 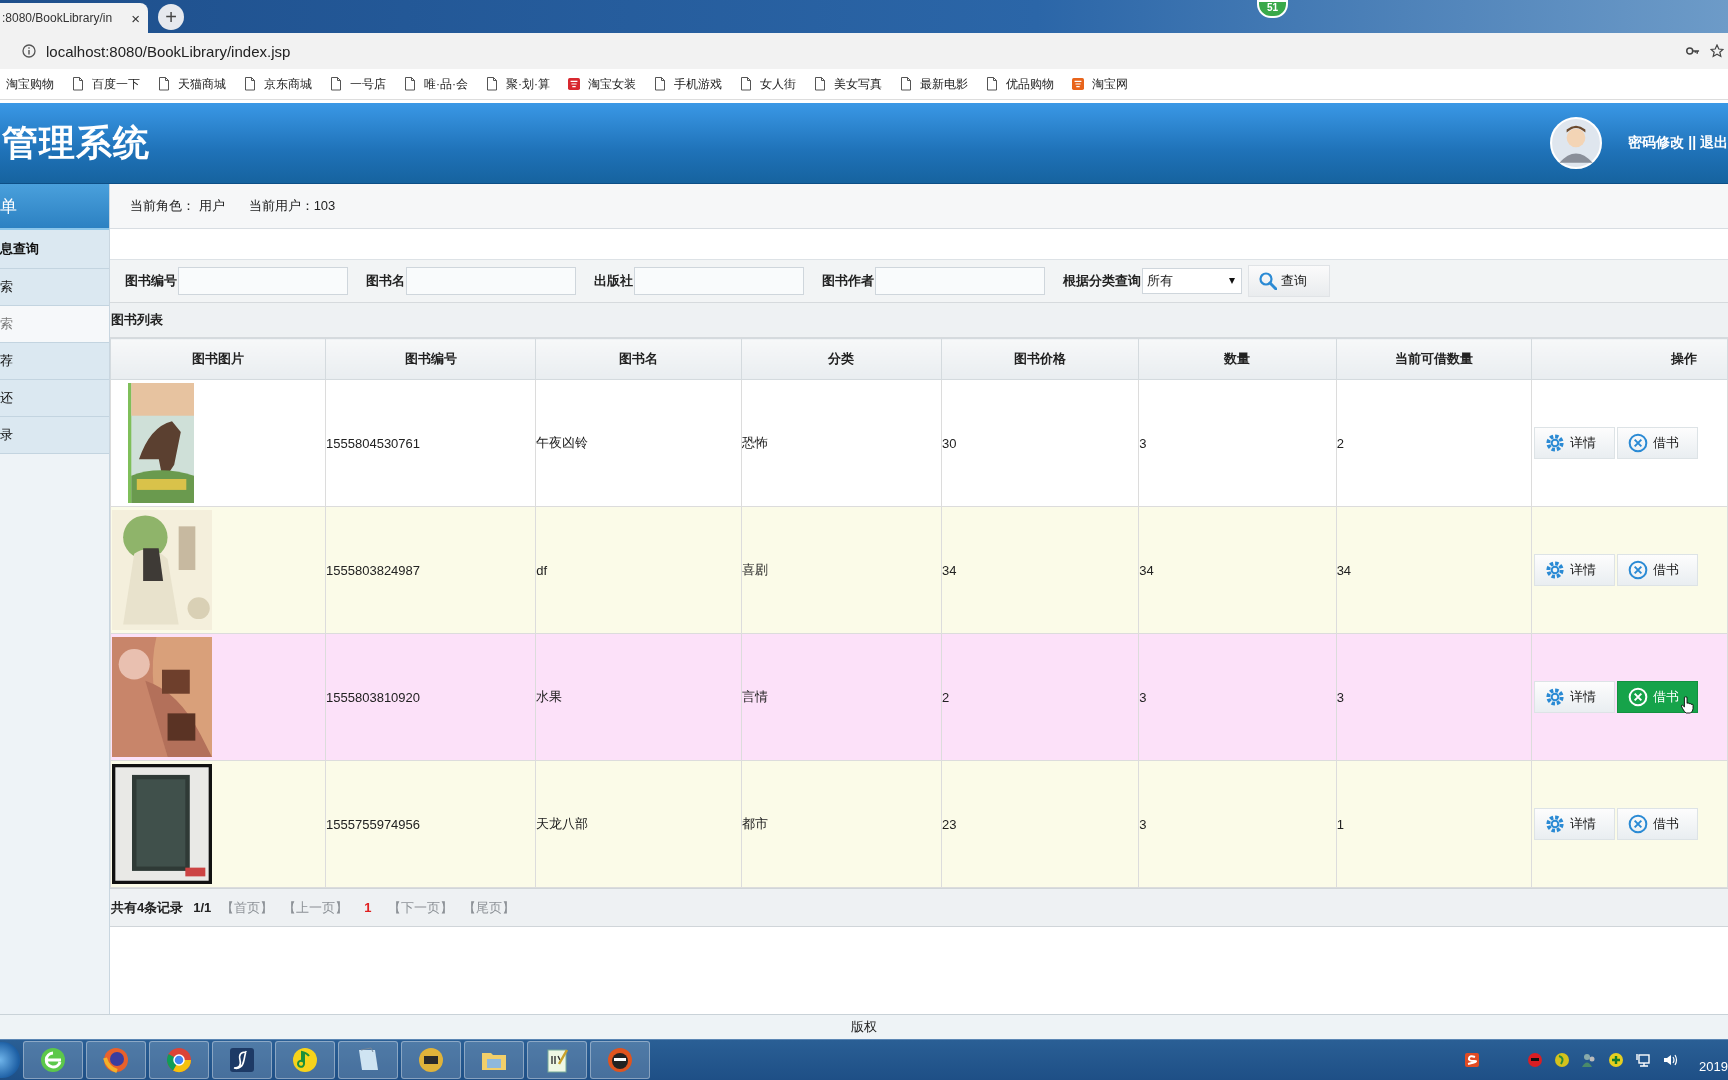 I want to click on bookmark-item: 最新电影, so click(x=934, y=84).